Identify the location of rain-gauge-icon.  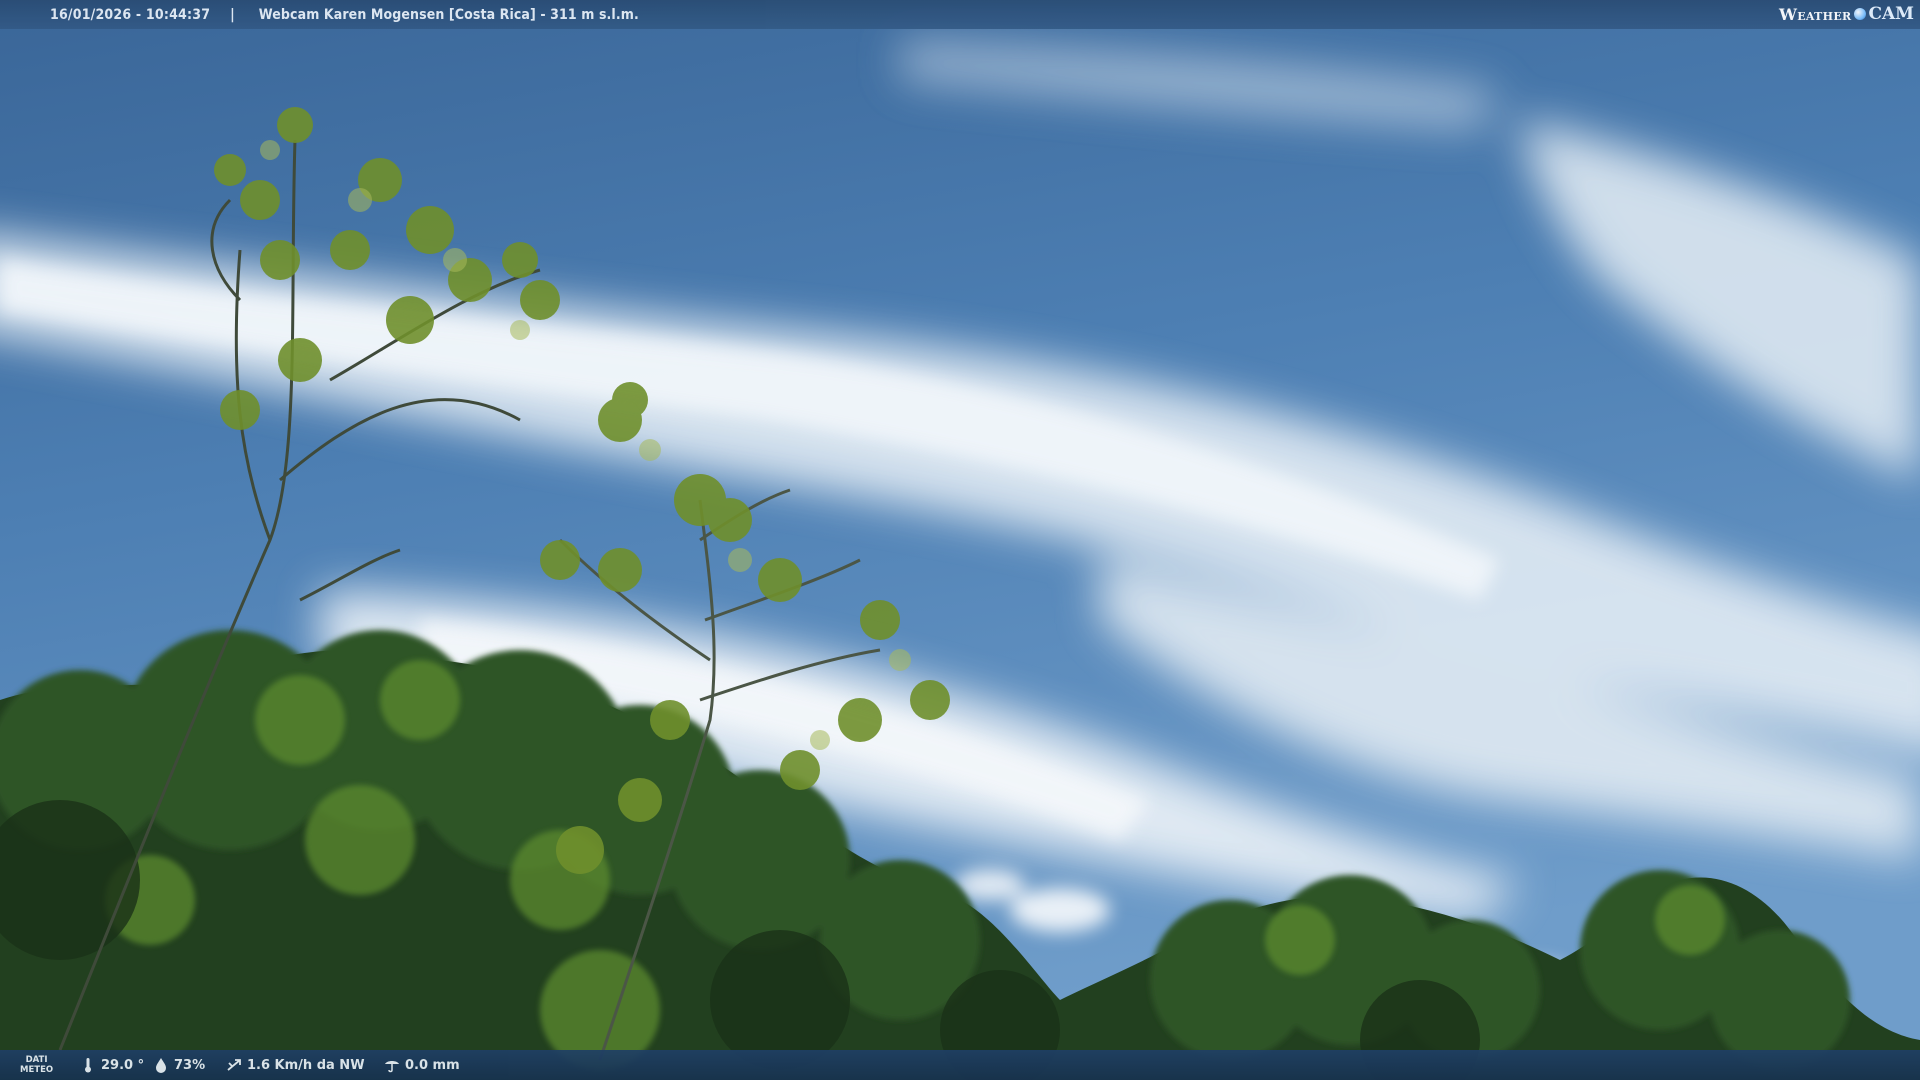
(392, 1067).